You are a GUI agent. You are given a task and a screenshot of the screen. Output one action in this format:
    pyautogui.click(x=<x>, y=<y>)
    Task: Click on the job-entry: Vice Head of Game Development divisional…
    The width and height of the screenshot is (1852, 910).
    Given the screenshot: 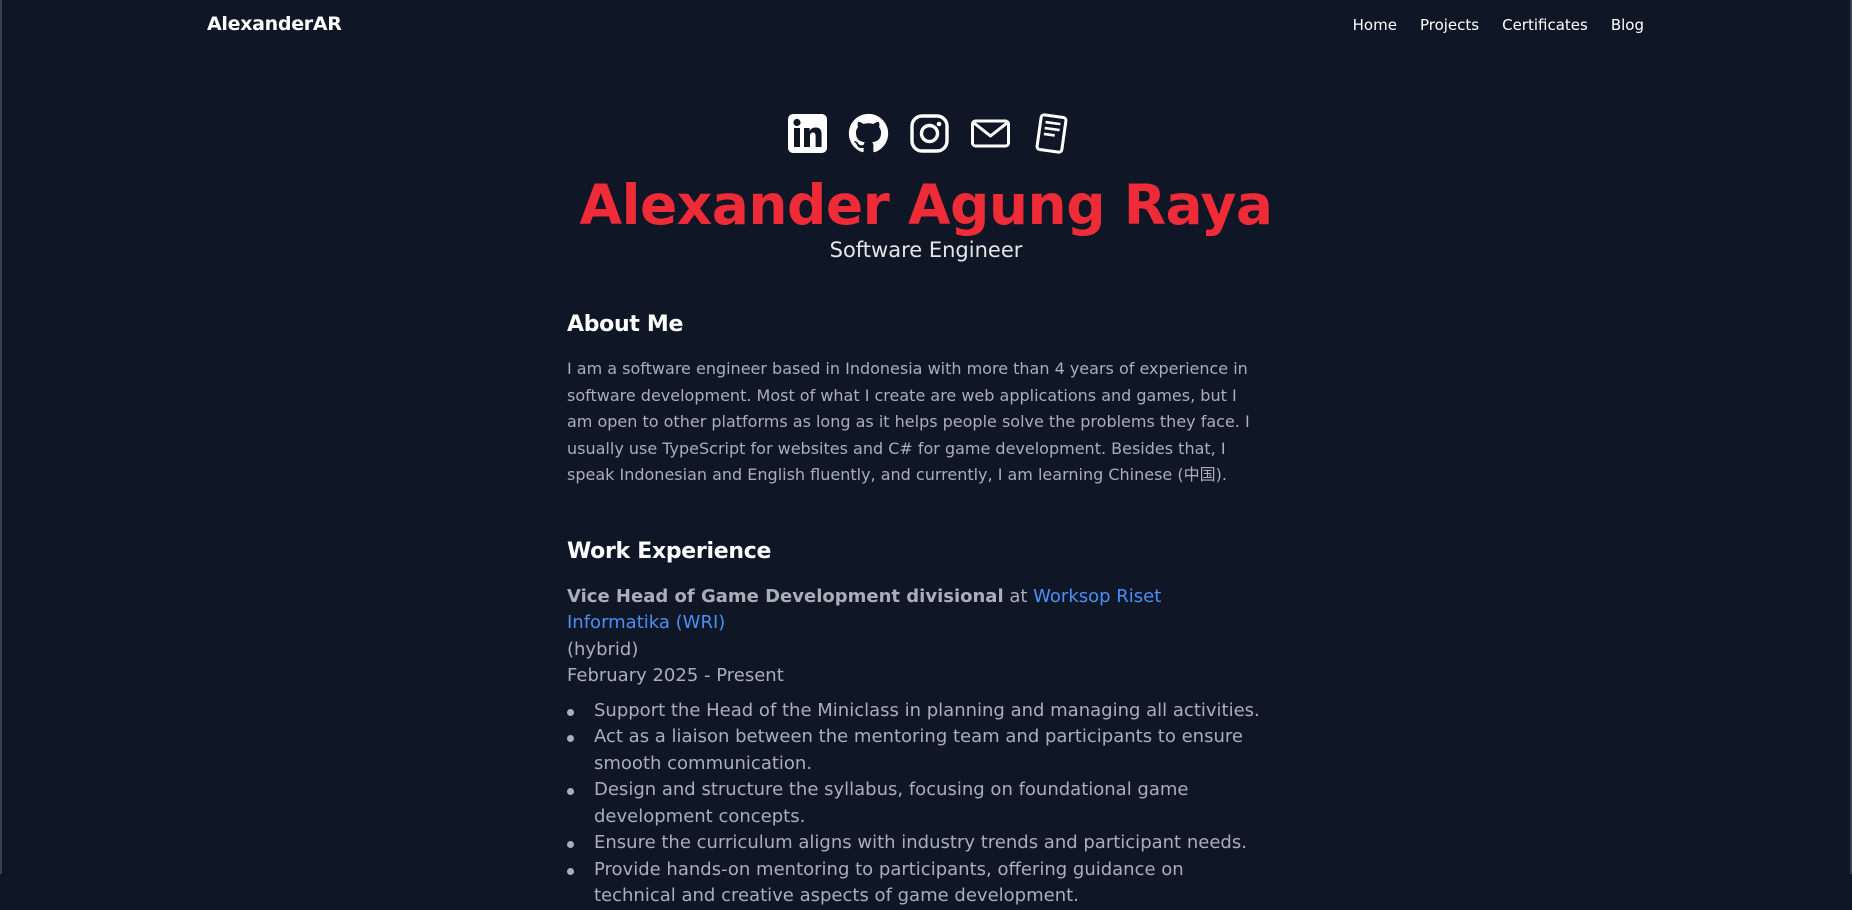 What is the action you would take?
    pyautogui.click(x=917, y=637)
    